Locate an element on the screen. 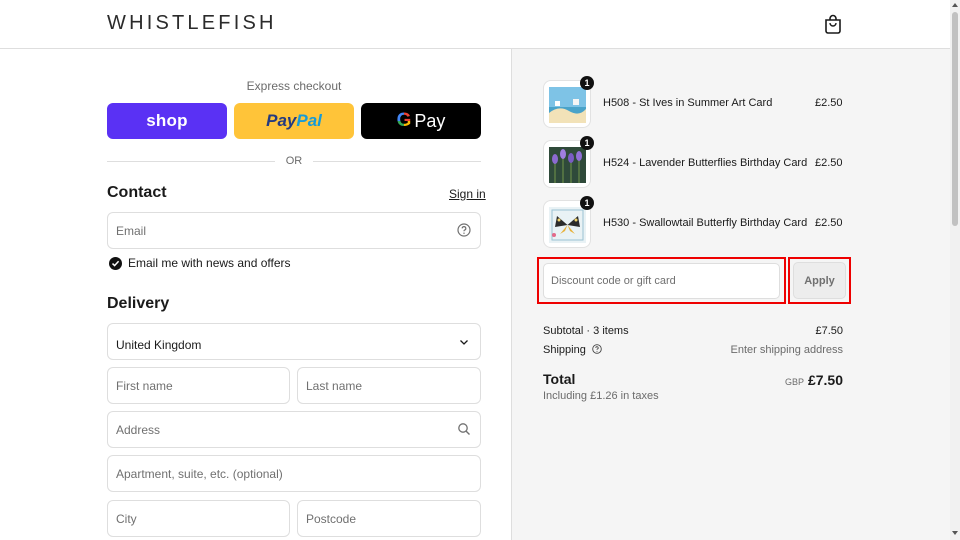 The image size is (960, 540). shopping-bag-icon is located at coordinates (833, 24).